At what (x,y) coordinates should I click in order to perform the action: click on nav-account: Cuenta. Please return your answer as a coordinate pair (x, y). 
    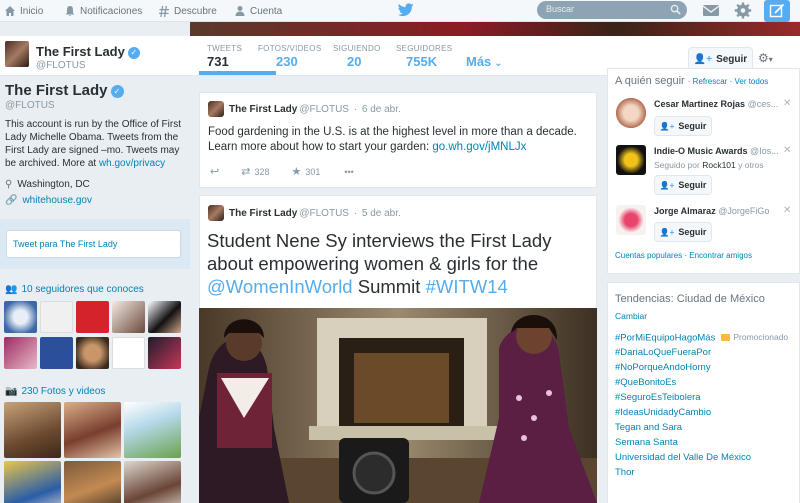
    Looking at the image, I should click on (258, 11).